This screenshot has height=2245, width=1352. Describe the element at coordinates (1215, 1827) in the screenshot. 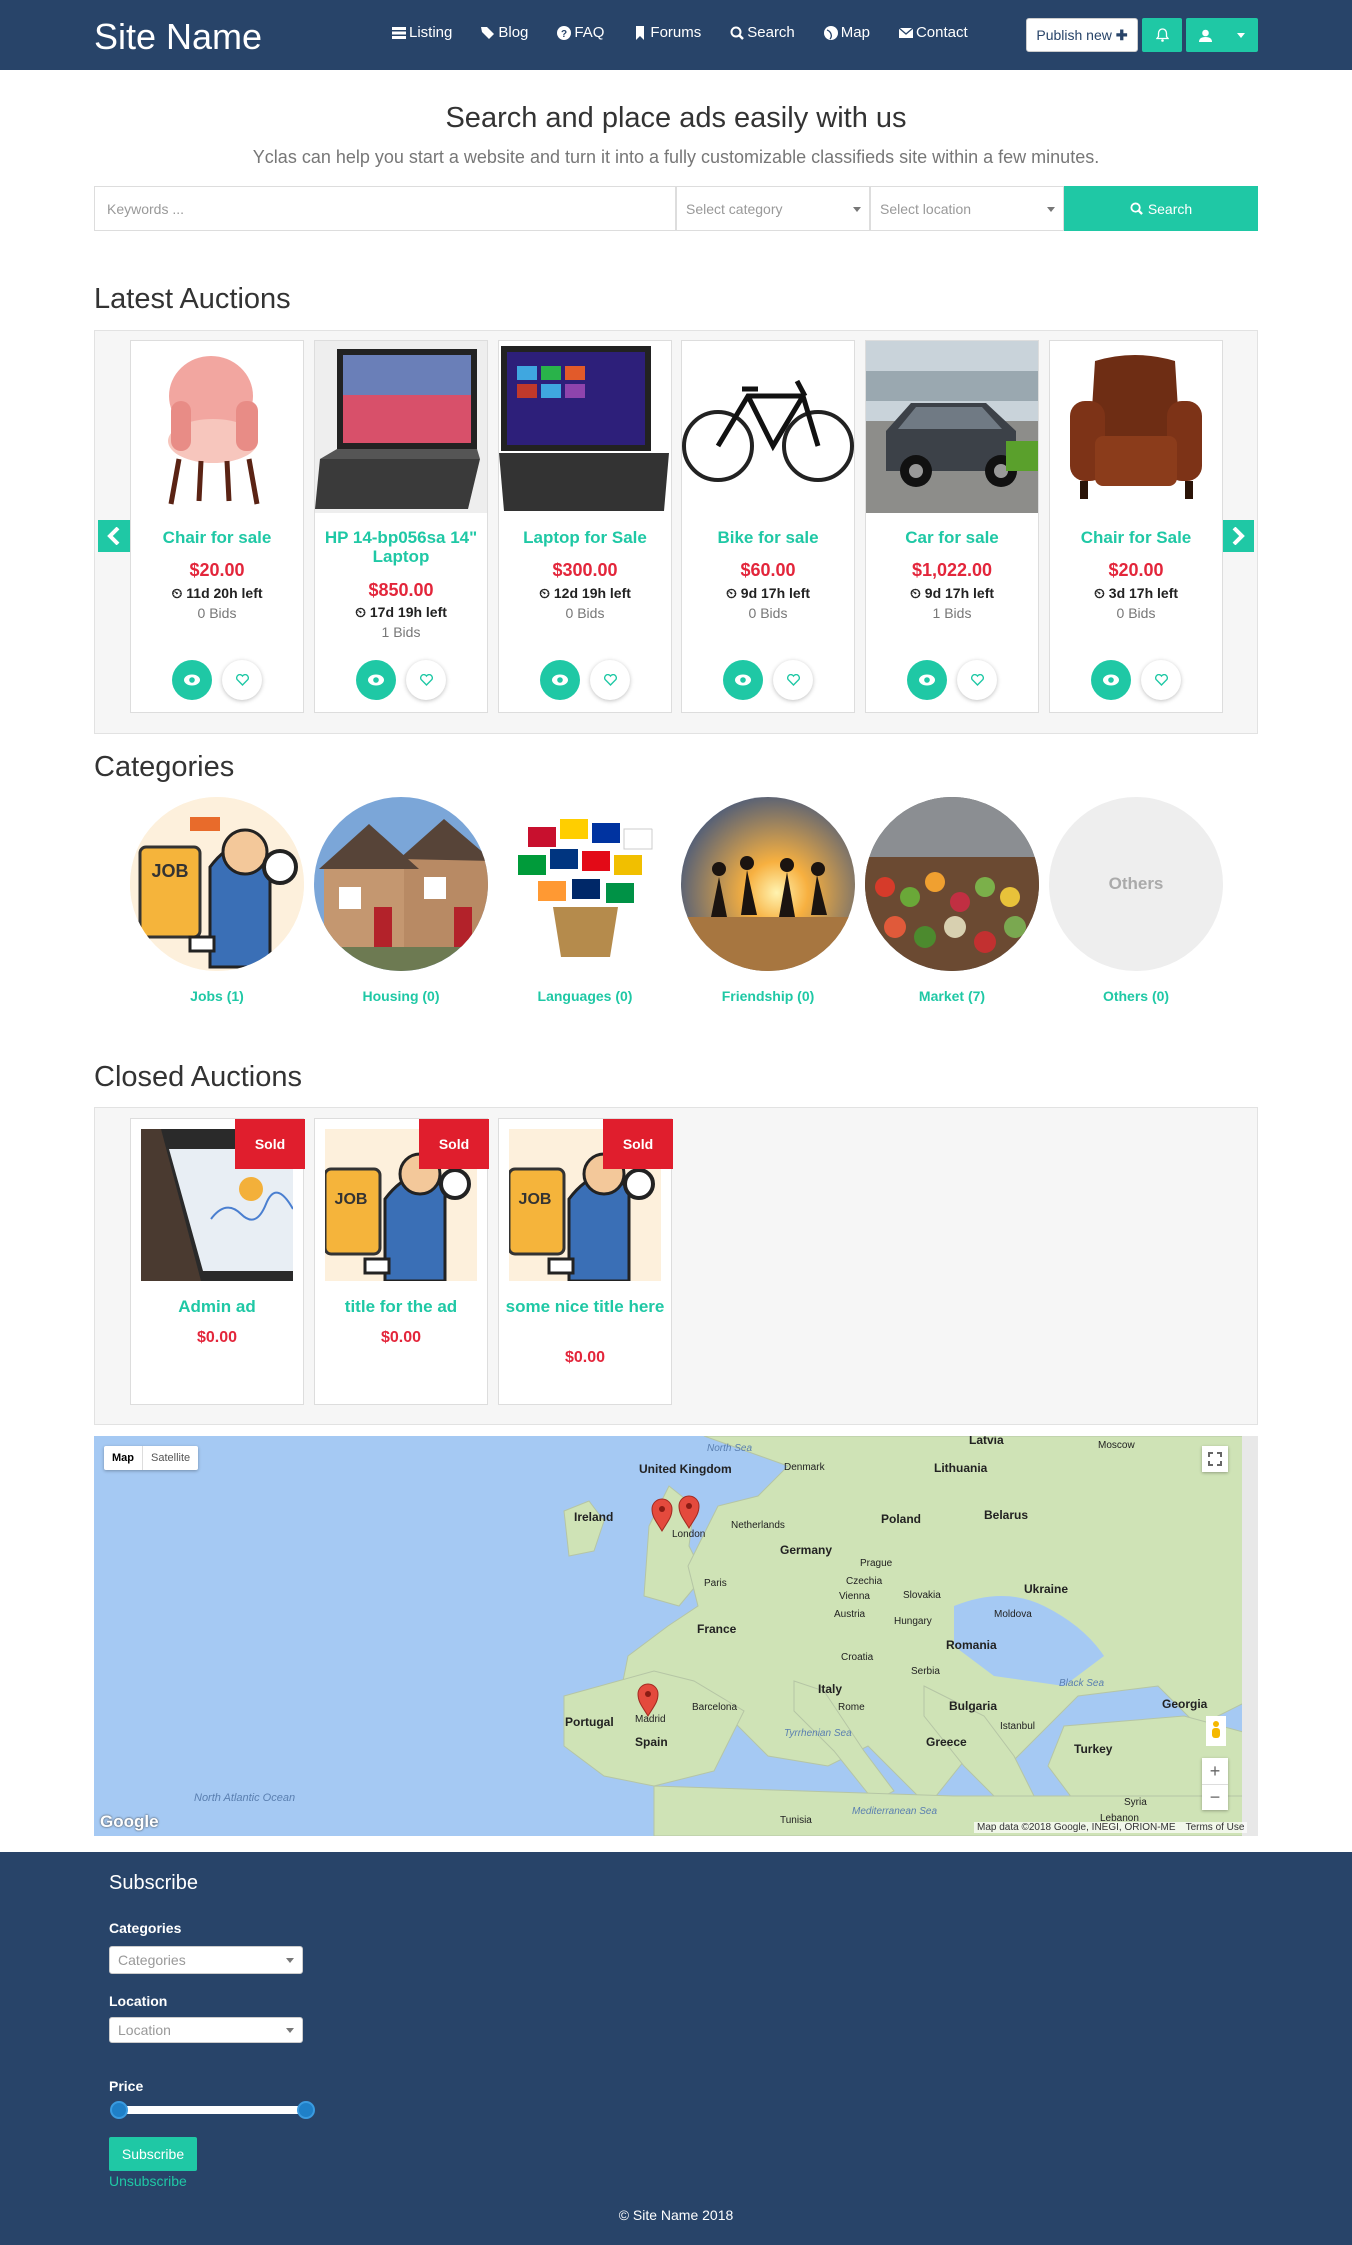

I see `terms-link: Terms of Use` at that location.